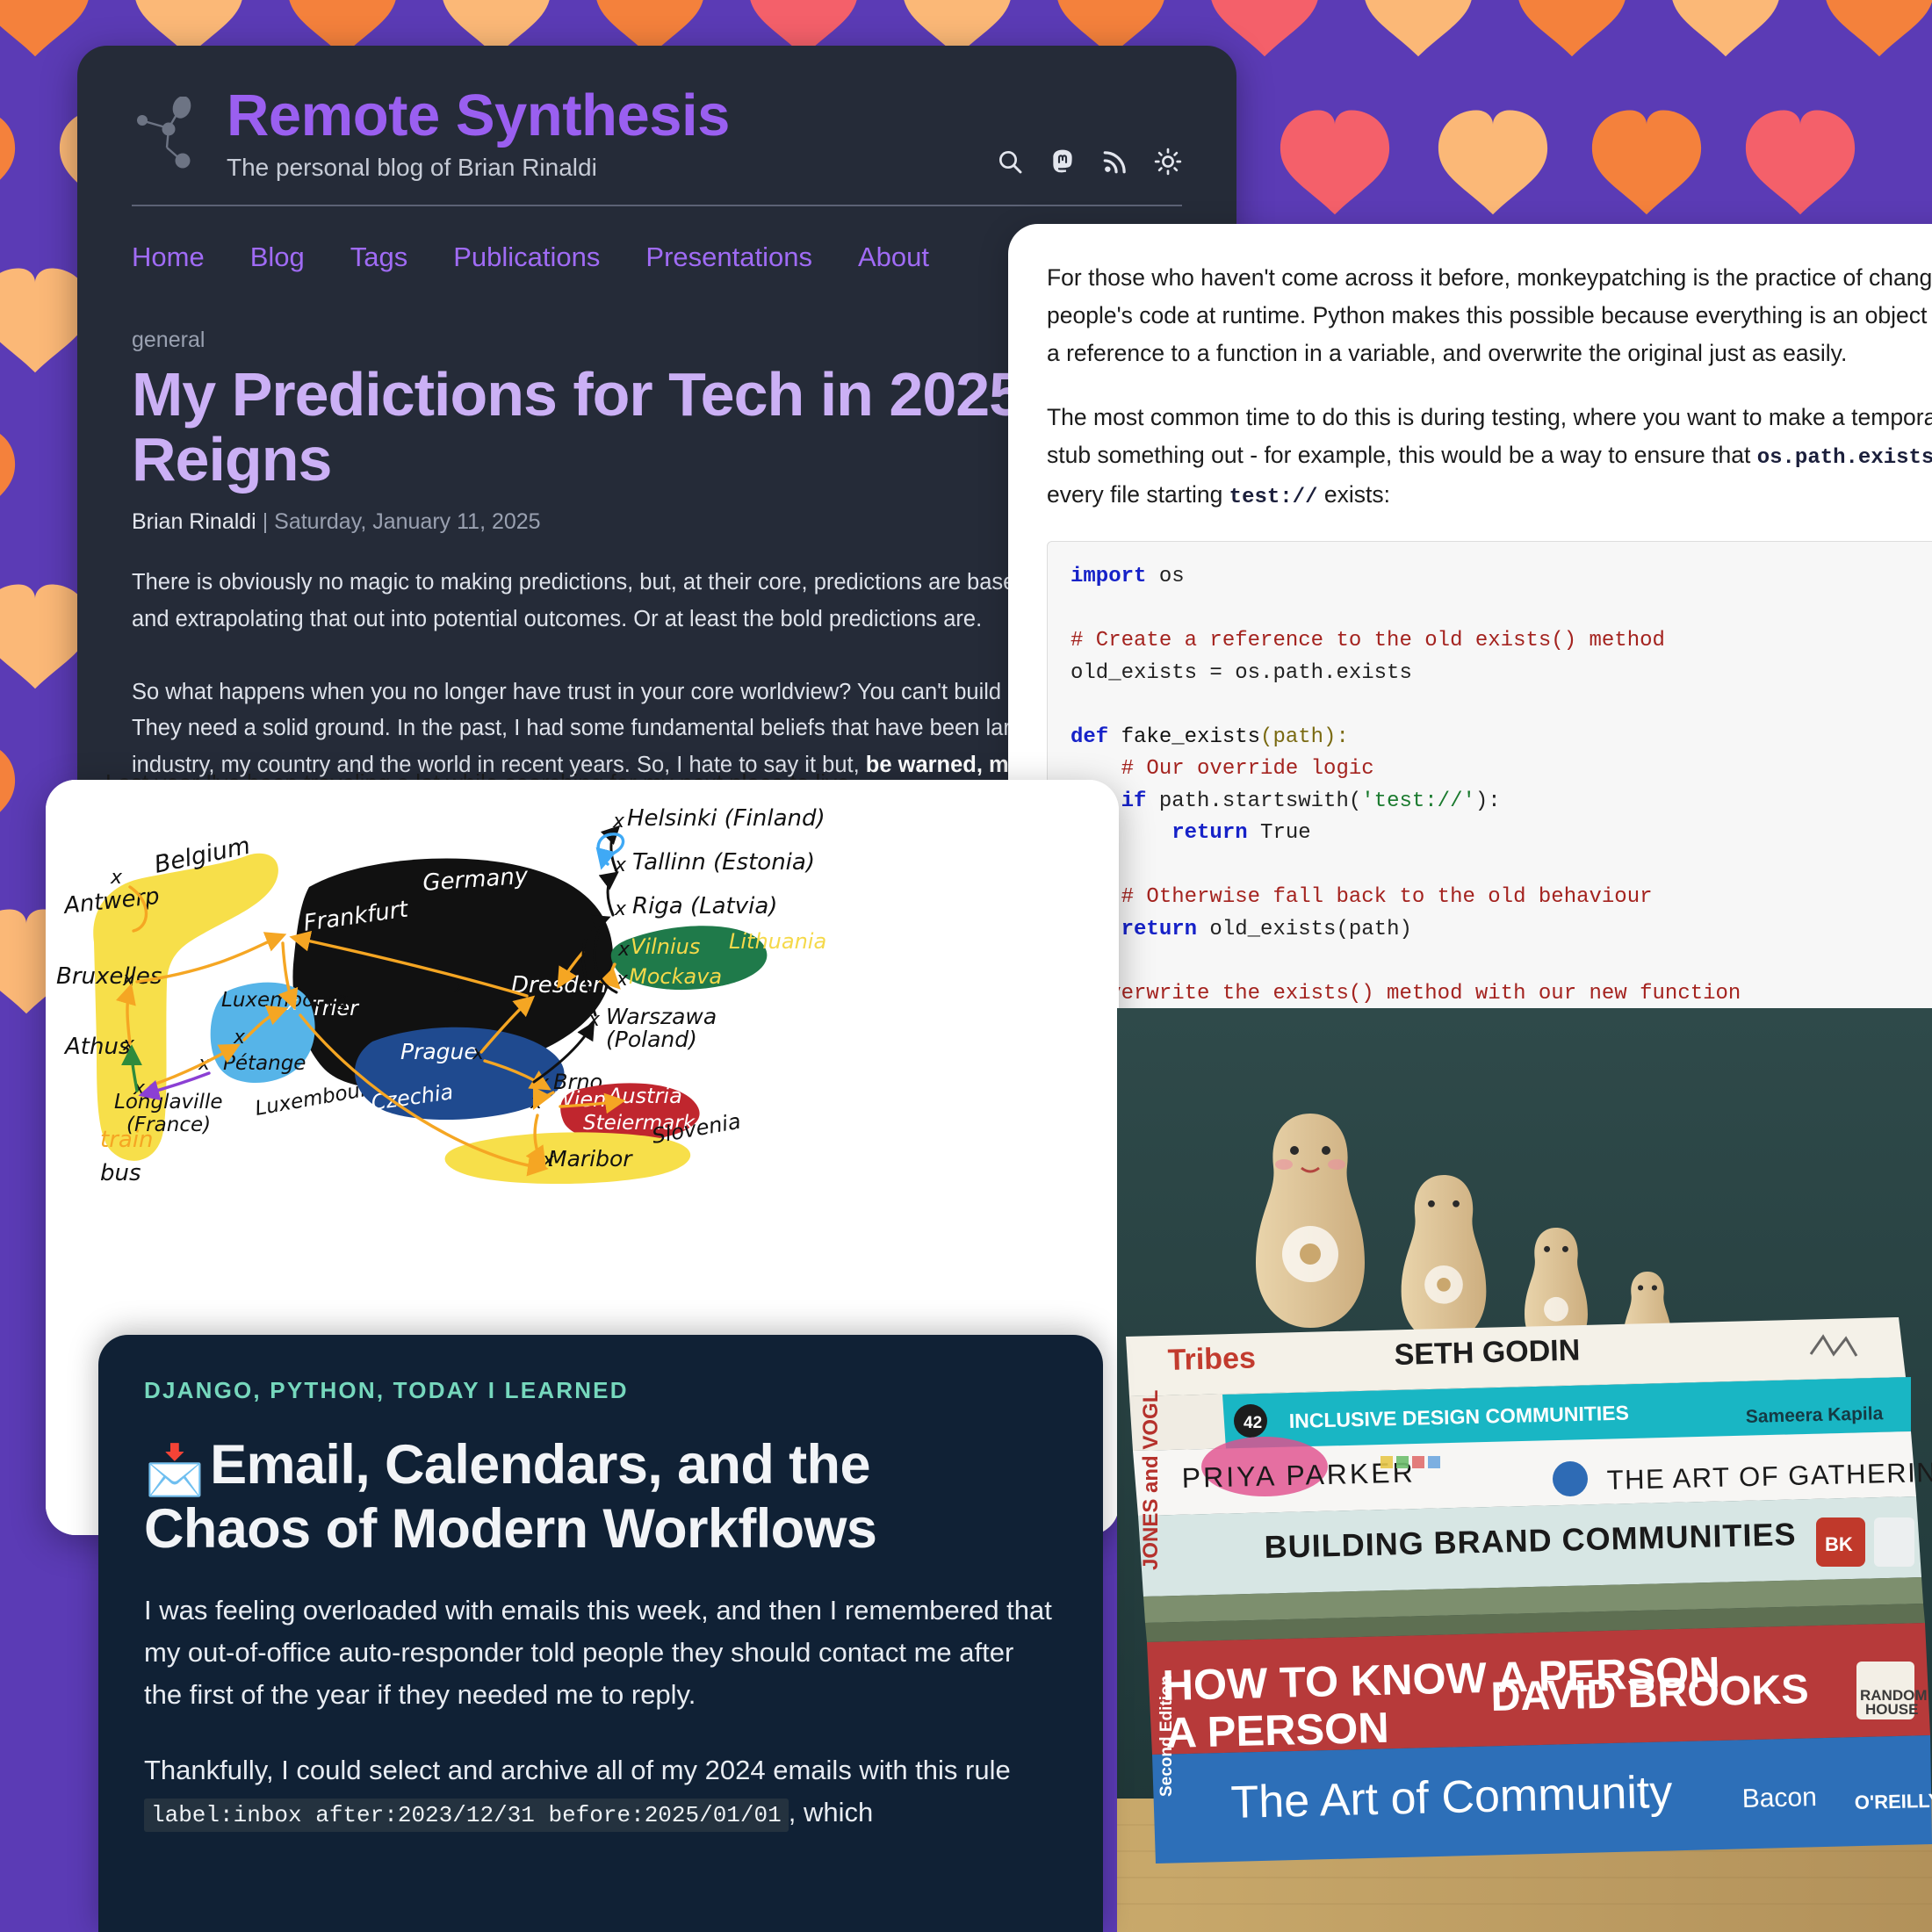 Image resolution: width=1932 pixels, height=1932 pixels. I want to click on city-label-maribor: Maribor, so click(590, 1158).